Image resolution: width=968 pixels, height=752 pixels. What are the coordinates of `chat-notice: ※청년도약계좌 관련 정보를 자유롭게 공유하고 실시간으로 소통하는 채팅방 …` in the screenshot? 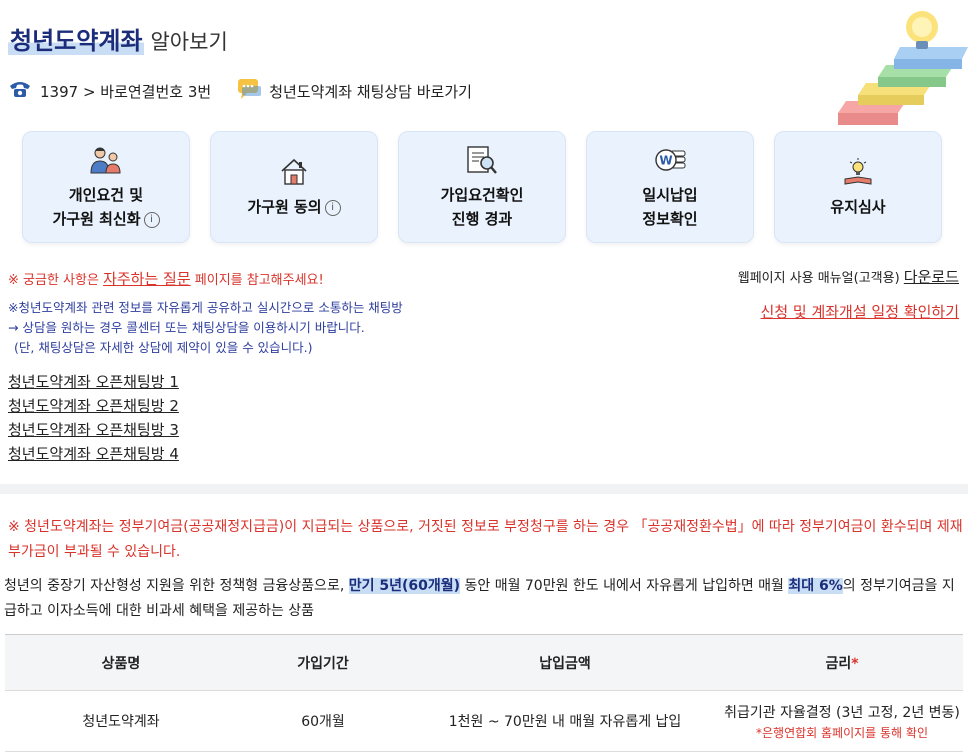 It's located at (205, 328).